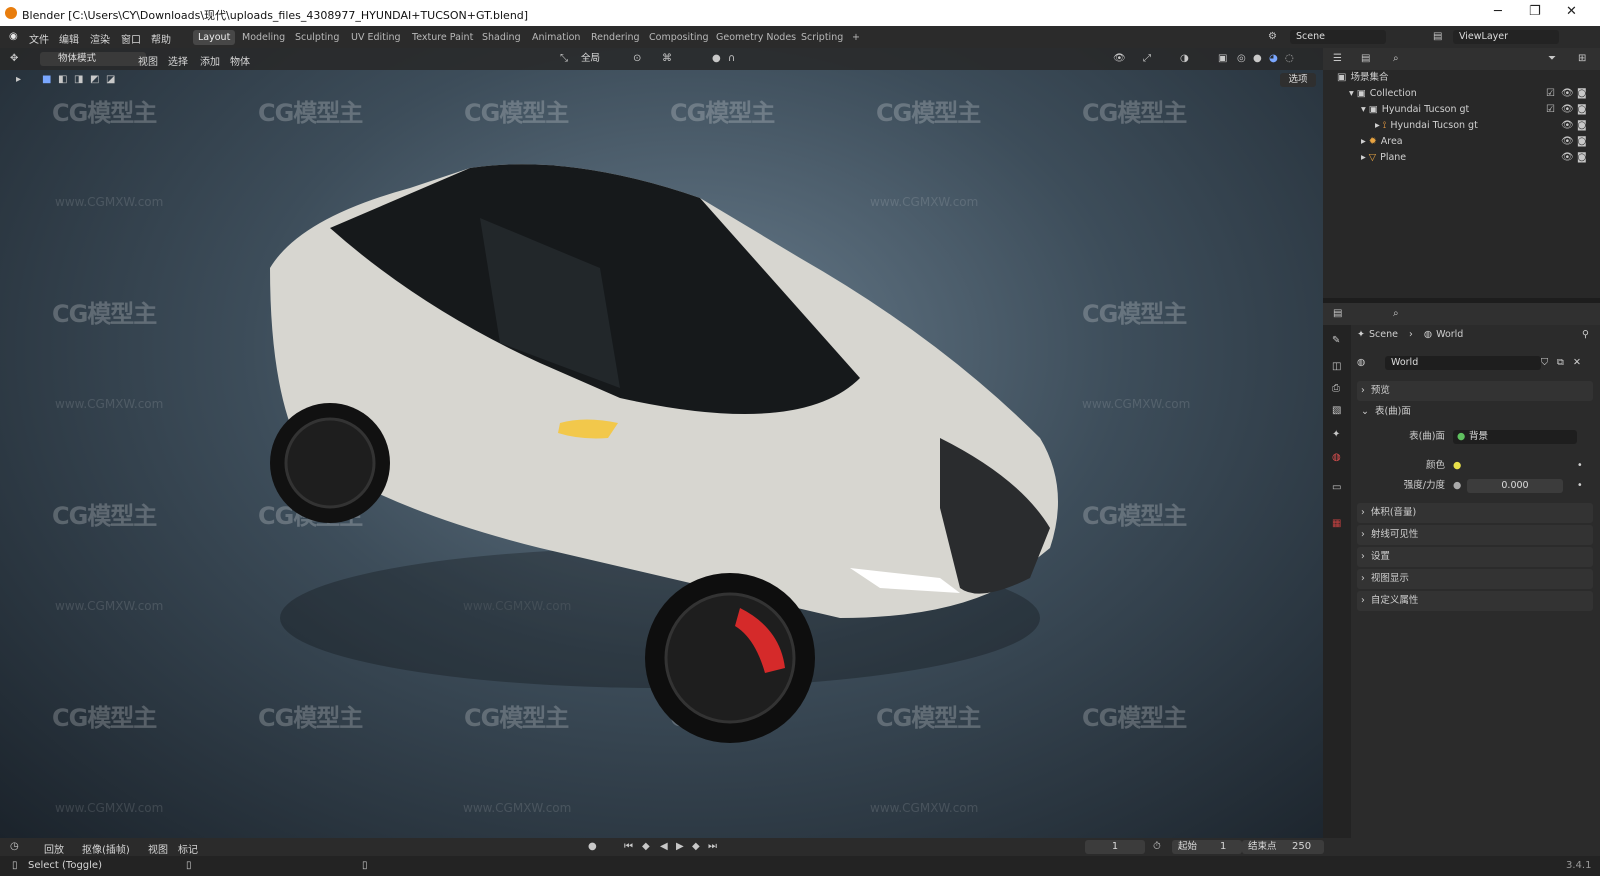 The height and width of the screenshot is (876, 1600). I want to click on chevron-down-icon: ▾, so click(1351, 93).